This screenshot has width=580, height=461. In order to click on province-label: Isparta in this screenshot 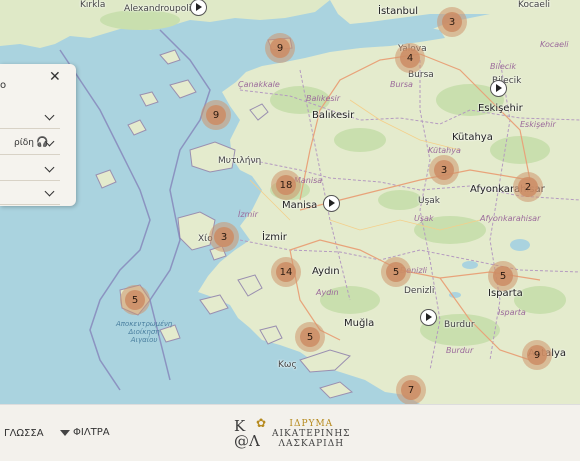, I will do `click(512, 312)`.